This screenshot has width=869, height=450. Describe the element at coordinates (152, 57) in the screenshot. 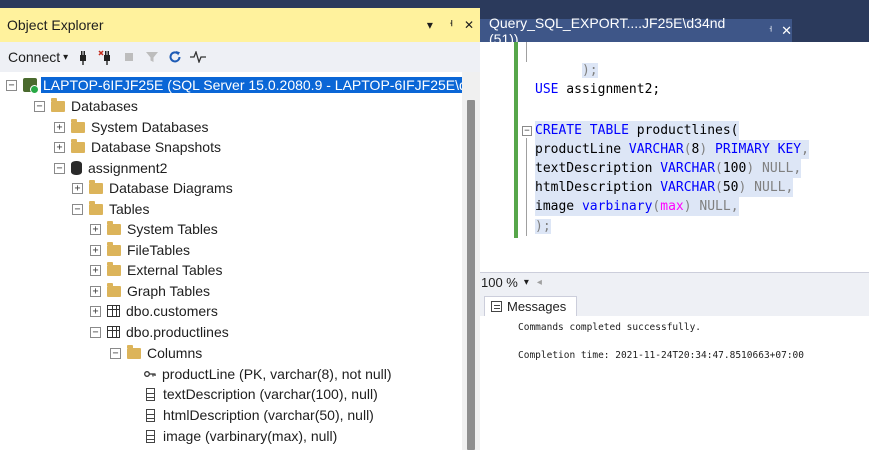

I see `filter-icon` at that location.